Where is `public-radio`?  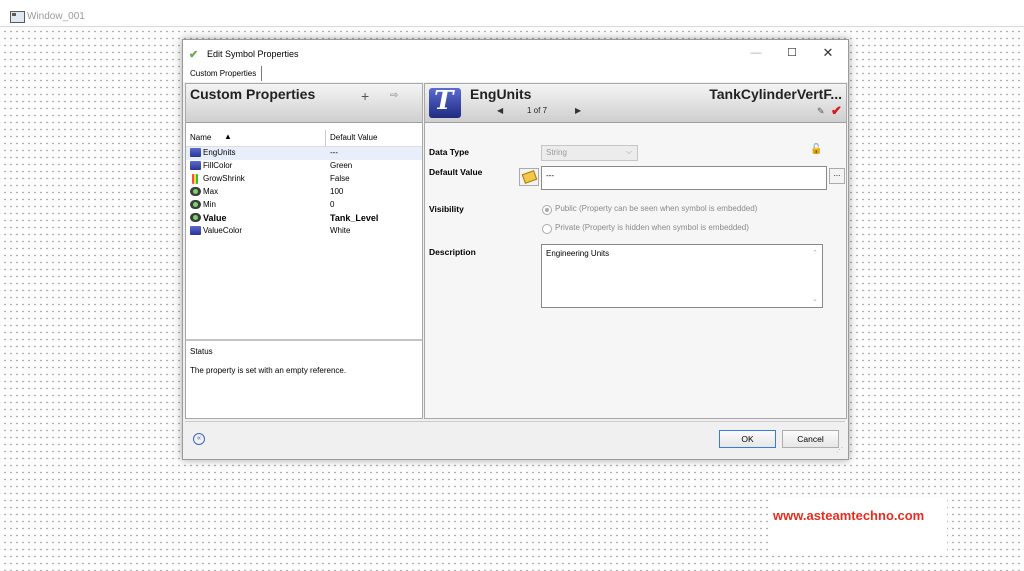 public-radio is located at coordinates (547, 210).